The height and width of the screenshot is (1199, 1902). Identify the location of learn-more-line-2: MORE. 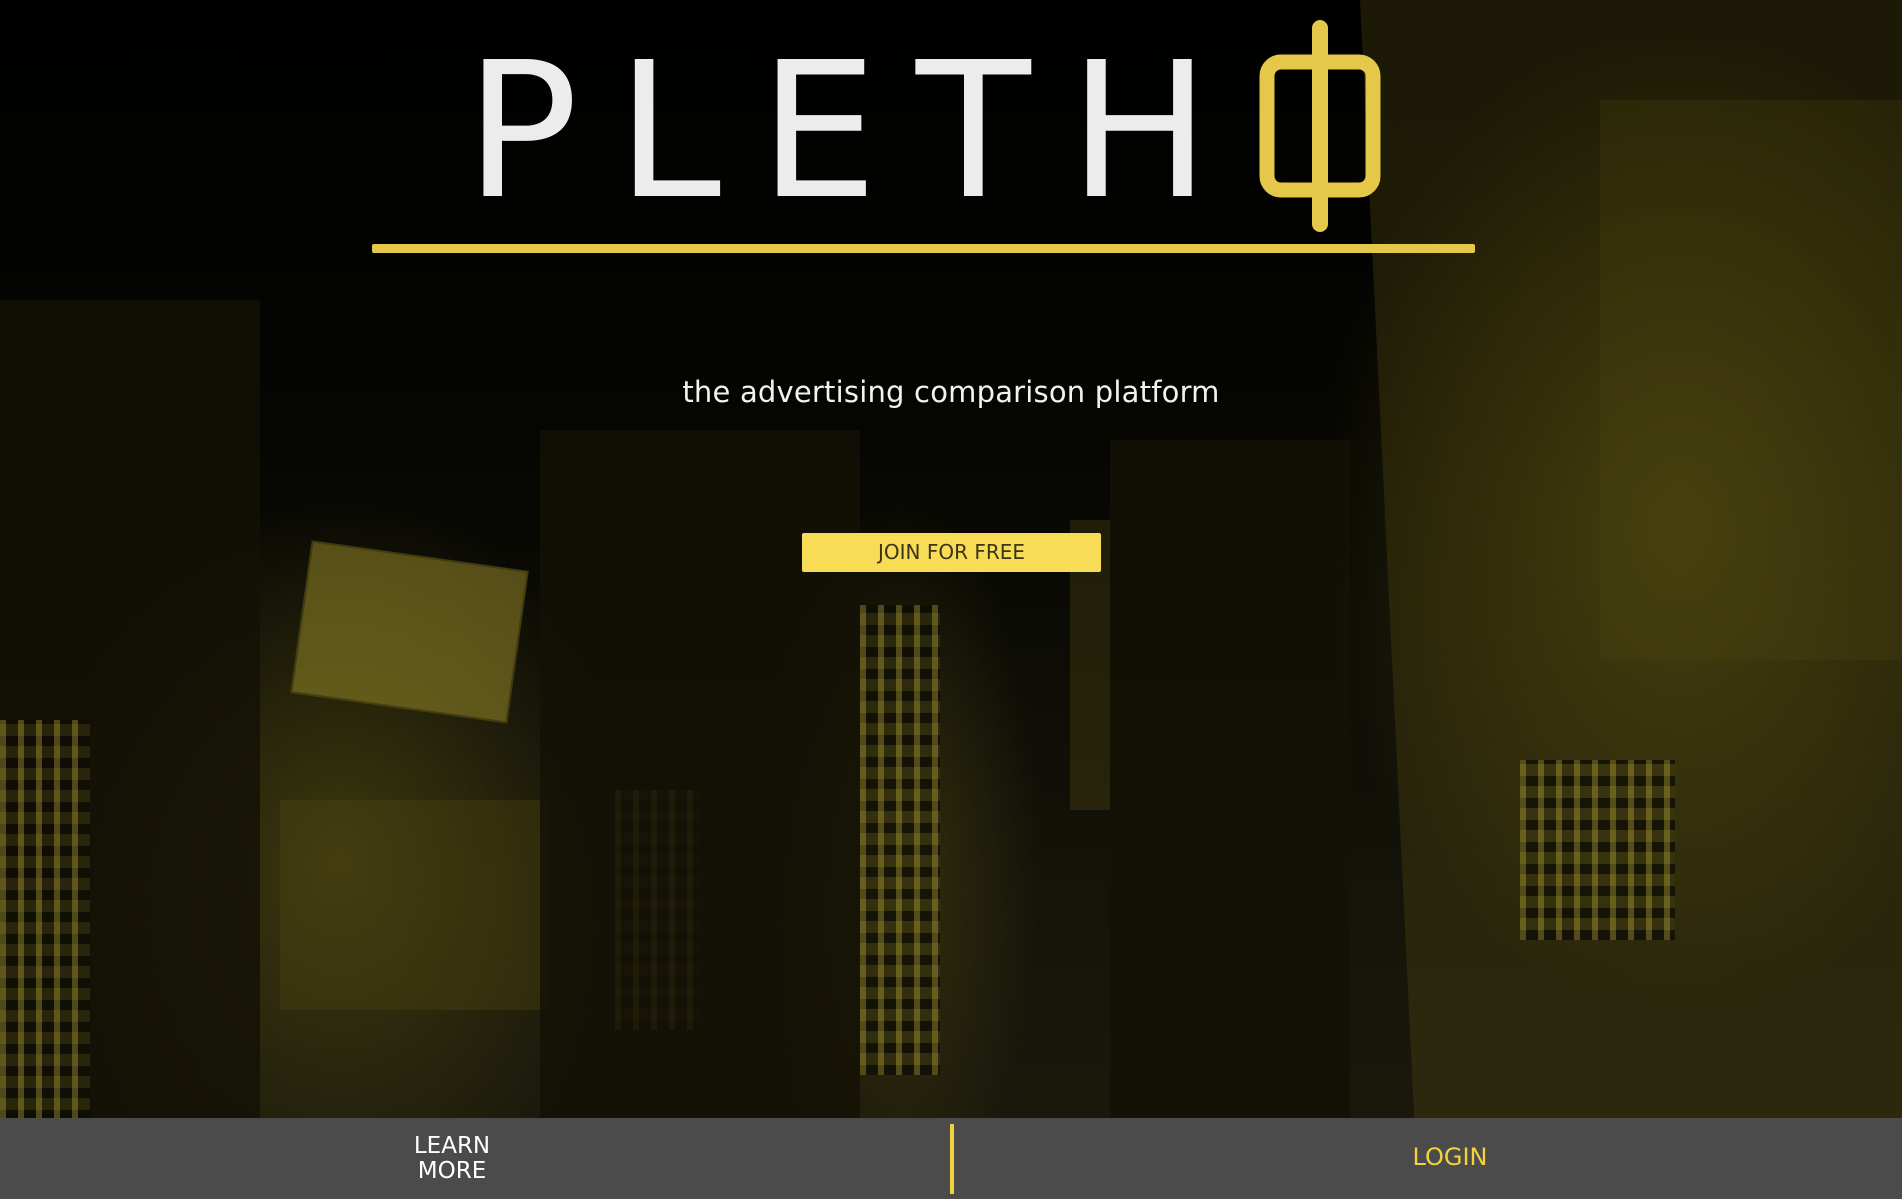
(452, 1171).